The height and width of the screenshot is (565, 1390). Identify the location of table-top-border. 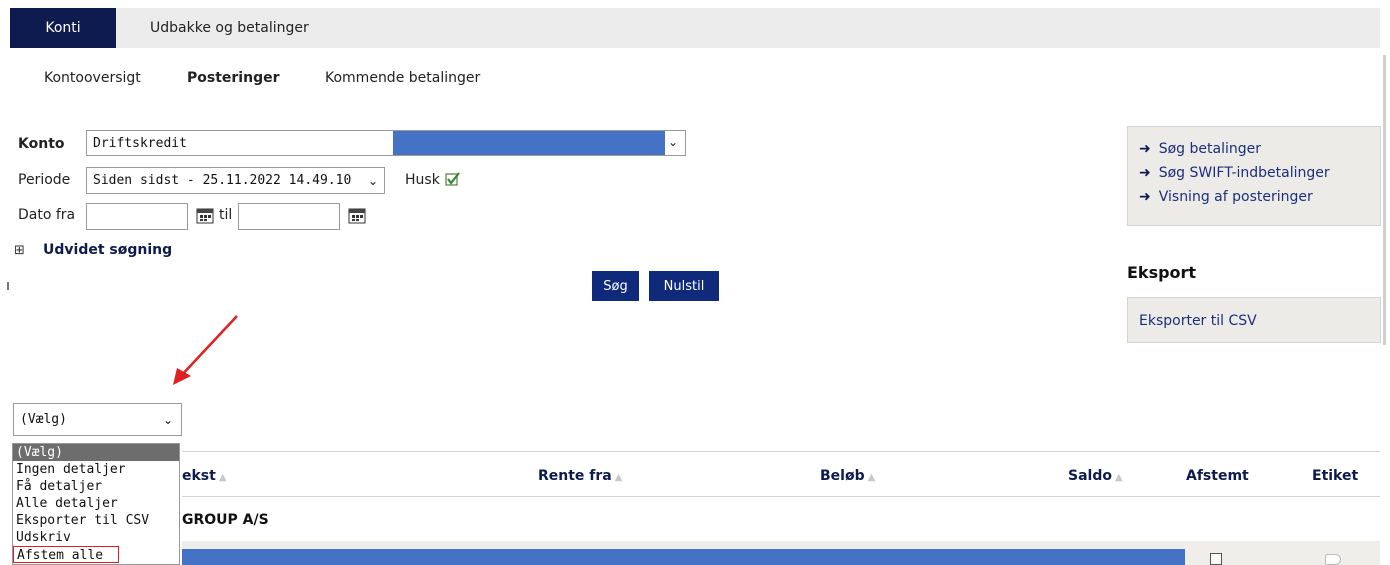
(781, 451).